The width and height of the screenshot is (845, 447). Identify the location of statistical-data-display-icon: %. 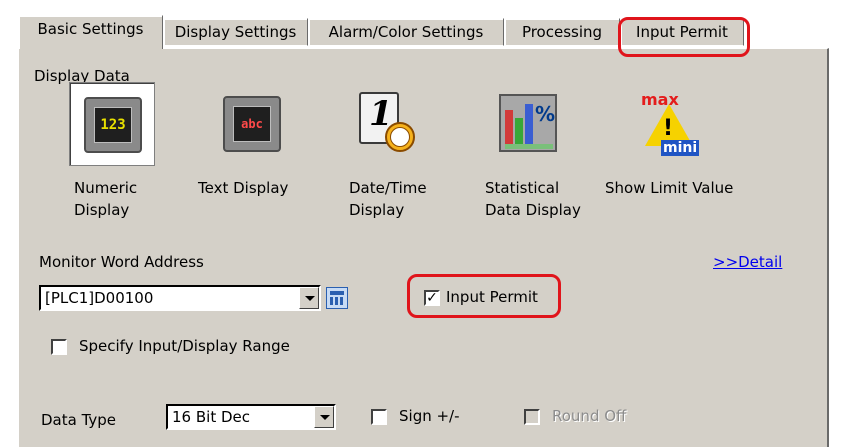
(528, 124).